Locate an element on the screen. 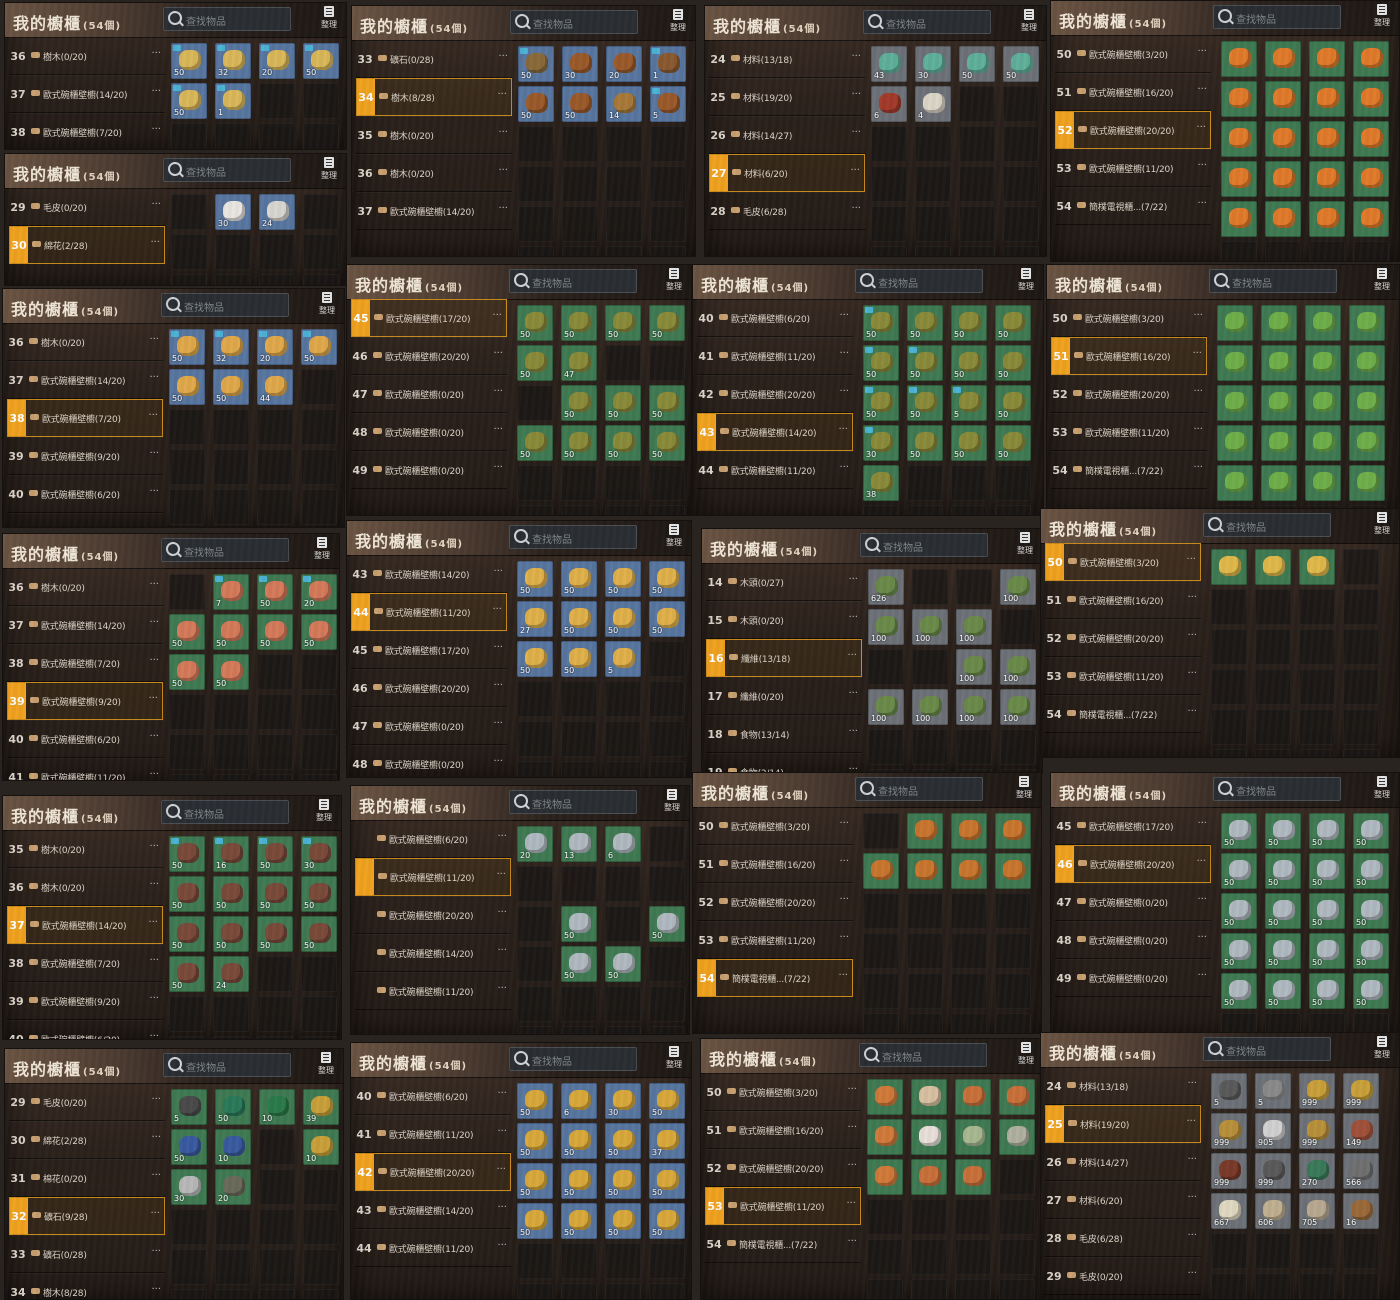  cabinet-row: 51 歐式碗櫃壁櫥(16/20) ··· is located at coordinates (775, 864).